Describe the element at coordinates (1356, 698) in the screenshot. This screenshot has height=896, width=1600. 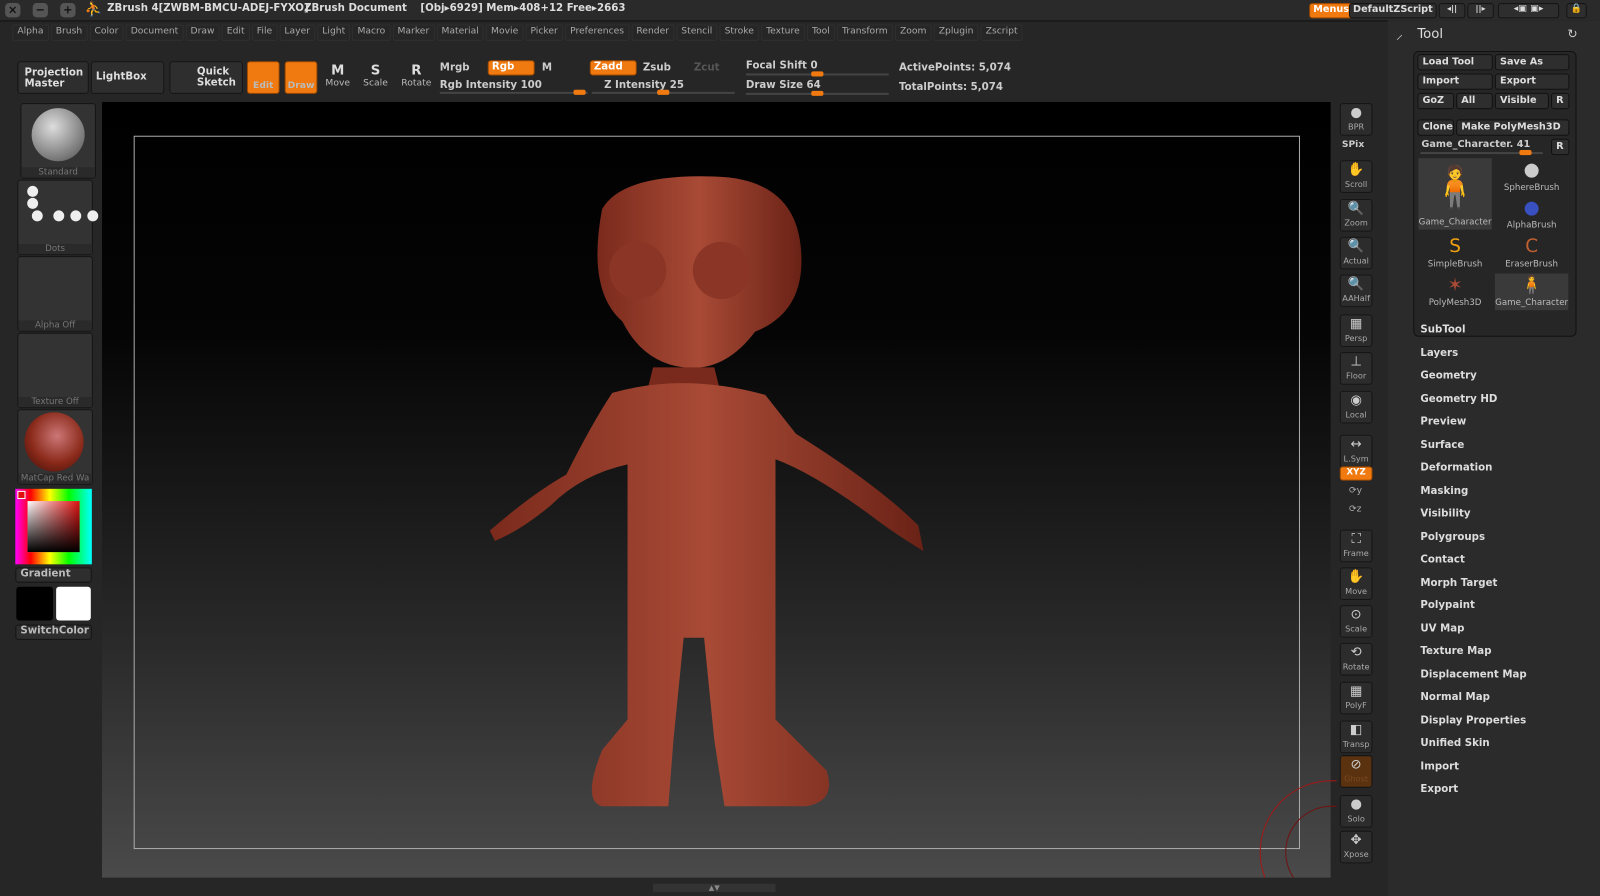
I see `polyf-button: ▦ PolyF` at that location.